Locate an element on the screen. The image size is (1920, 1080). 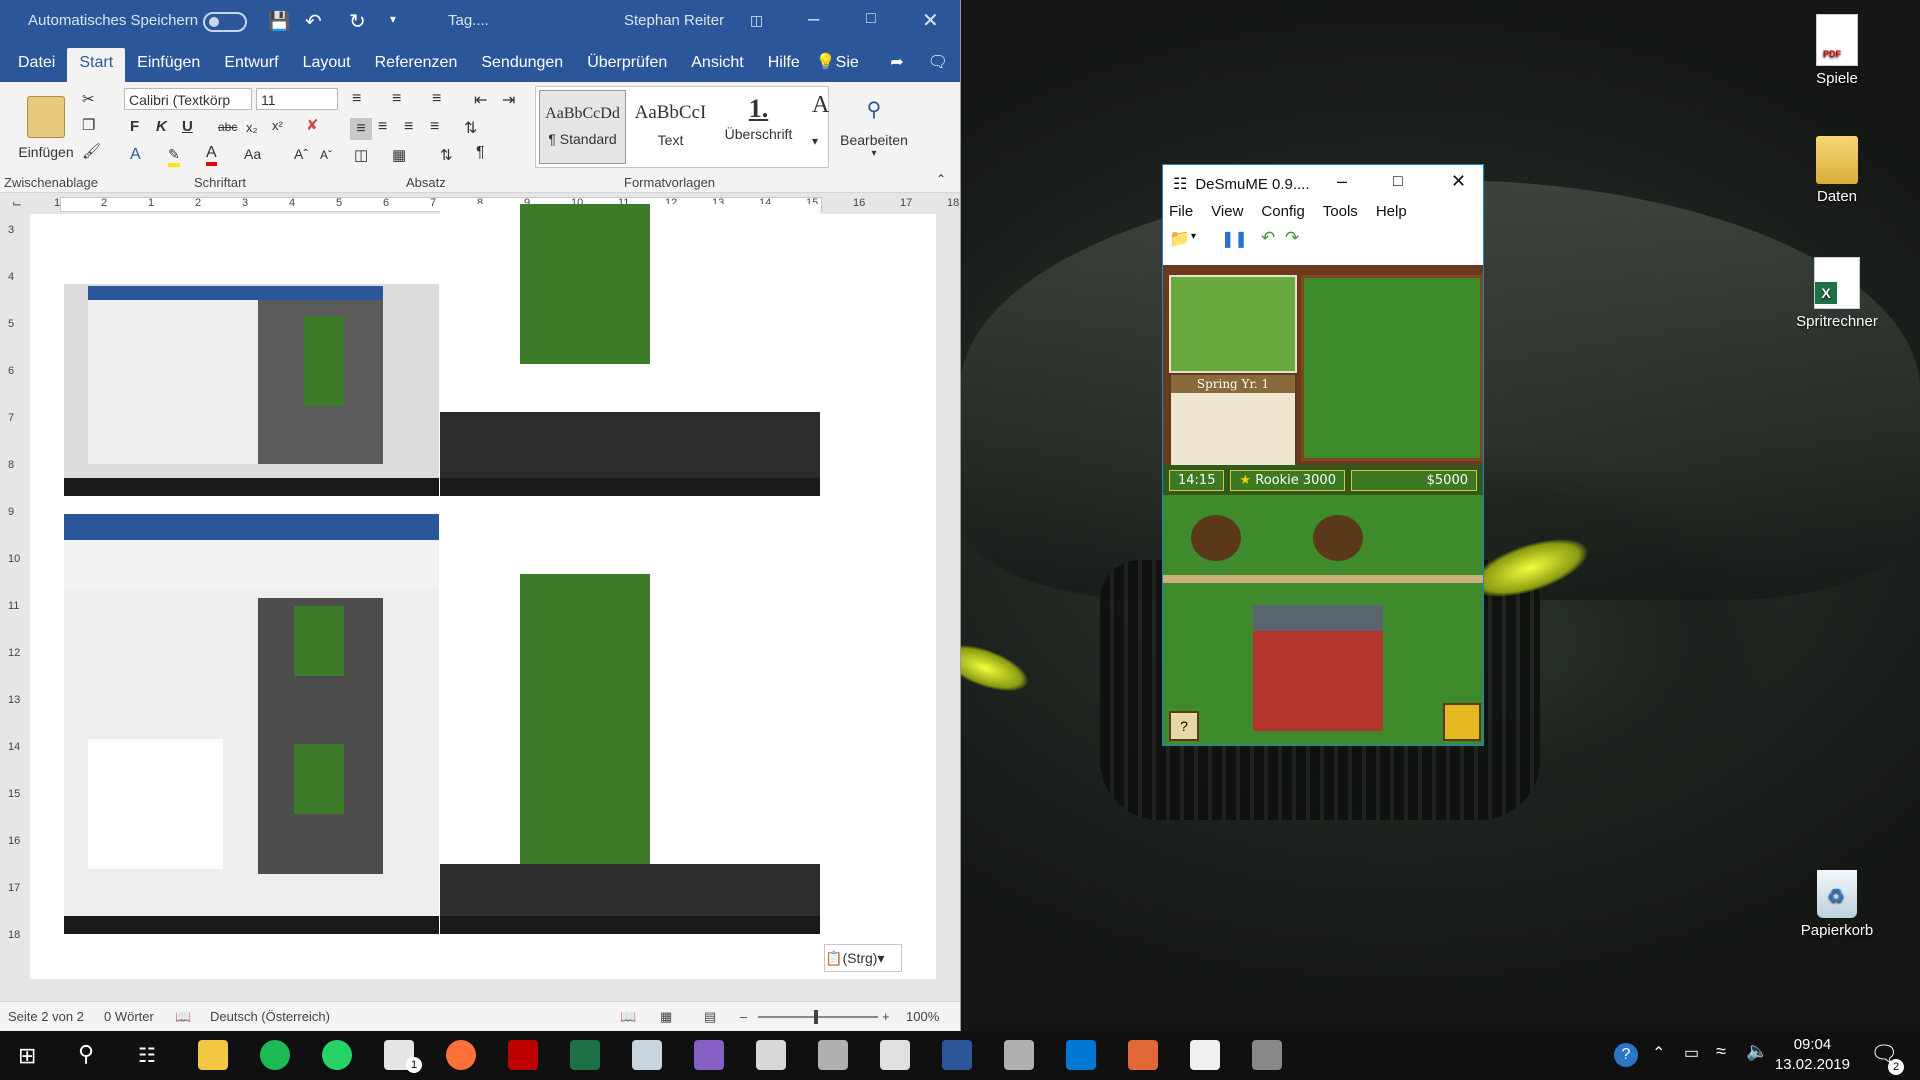
line-spacing-icon: ⇅ is located at coordinates (470, 128).